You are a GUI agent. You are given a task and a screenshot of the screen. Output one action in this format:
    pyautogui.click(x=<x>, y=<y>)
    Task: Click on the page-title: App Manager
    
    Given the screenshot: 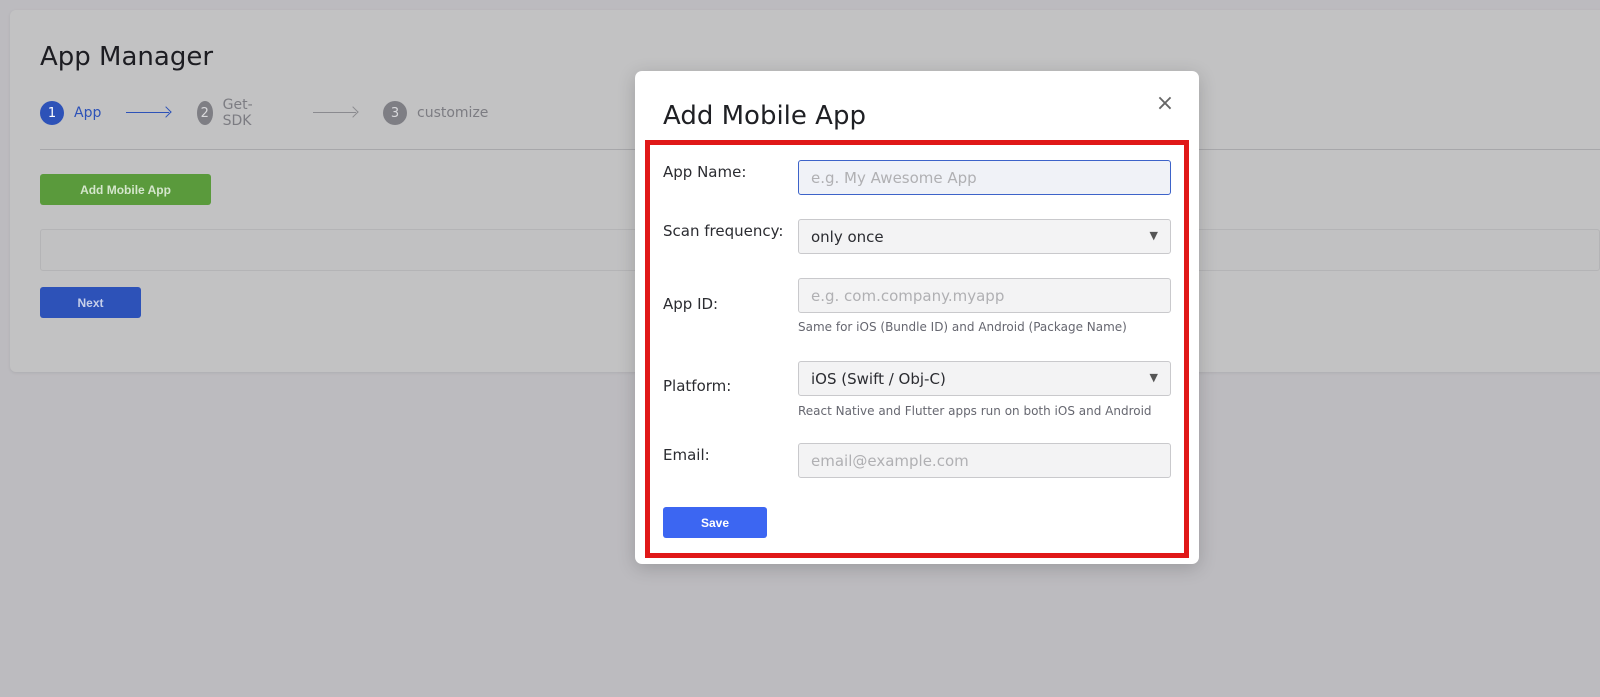 What is the action you would take?
    pyautogui.click(x=127, y=57)
    